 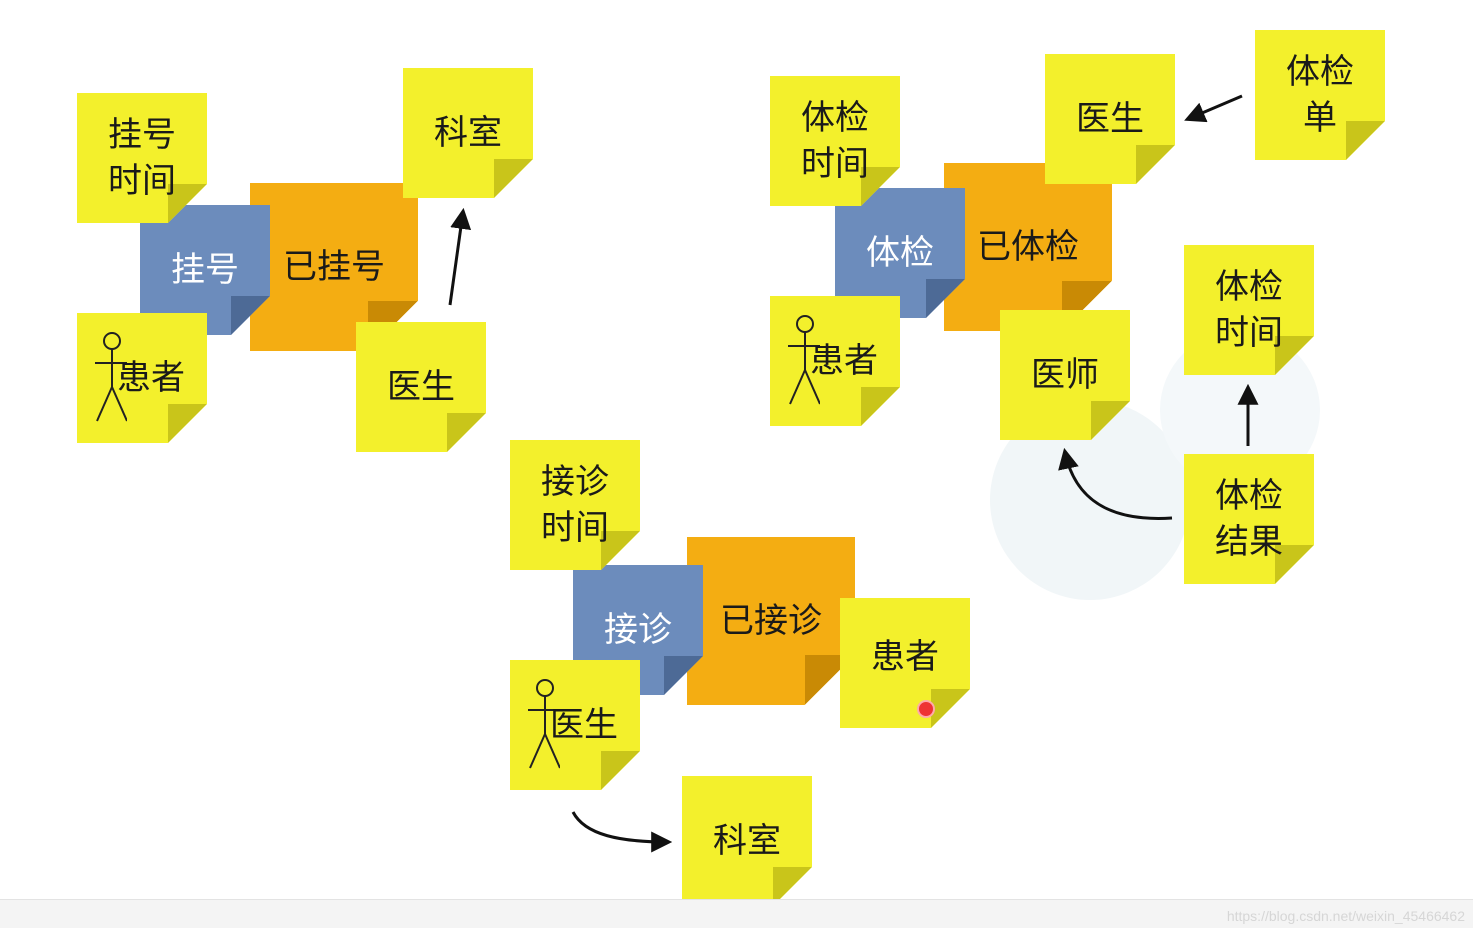 What do you see at coordinates (1115, 483) in the screenshot?
I see `arrow-result-to-physician` at bounding box center [1115, 483].